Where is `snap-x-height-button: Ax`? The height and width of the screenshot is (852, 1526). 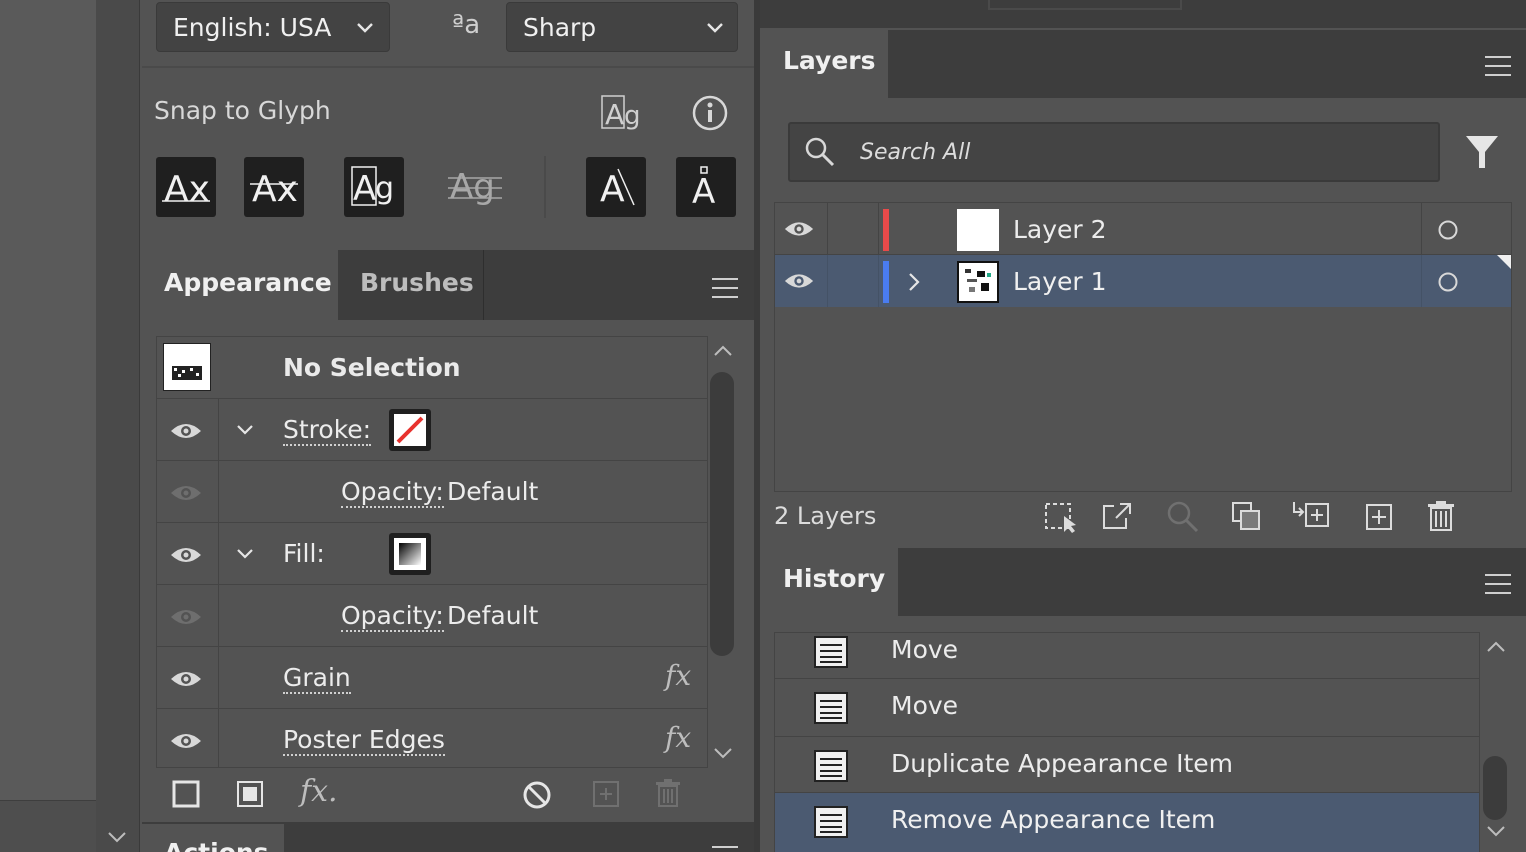 snap-x-height-button: Ax is located at coordinates (274, 187).